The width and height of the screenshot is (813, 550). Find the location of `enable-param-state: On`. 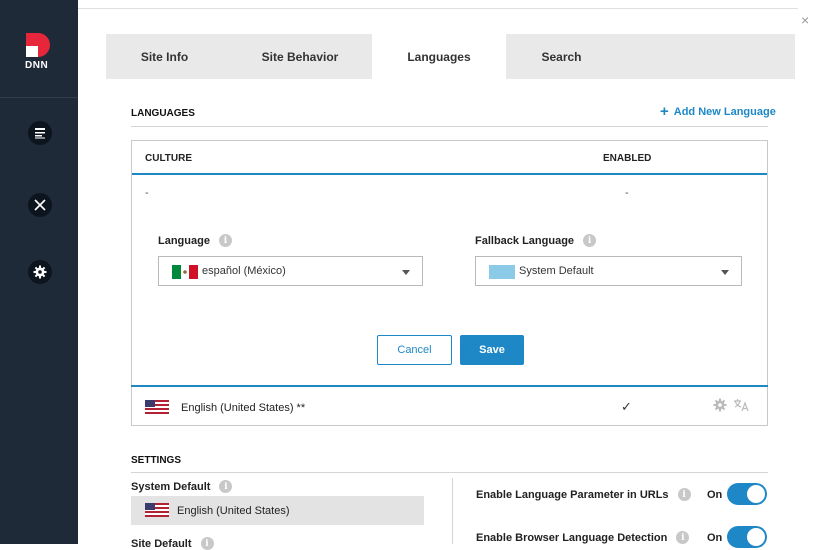

enable-param-state: On is located at coordinates (715, 495).